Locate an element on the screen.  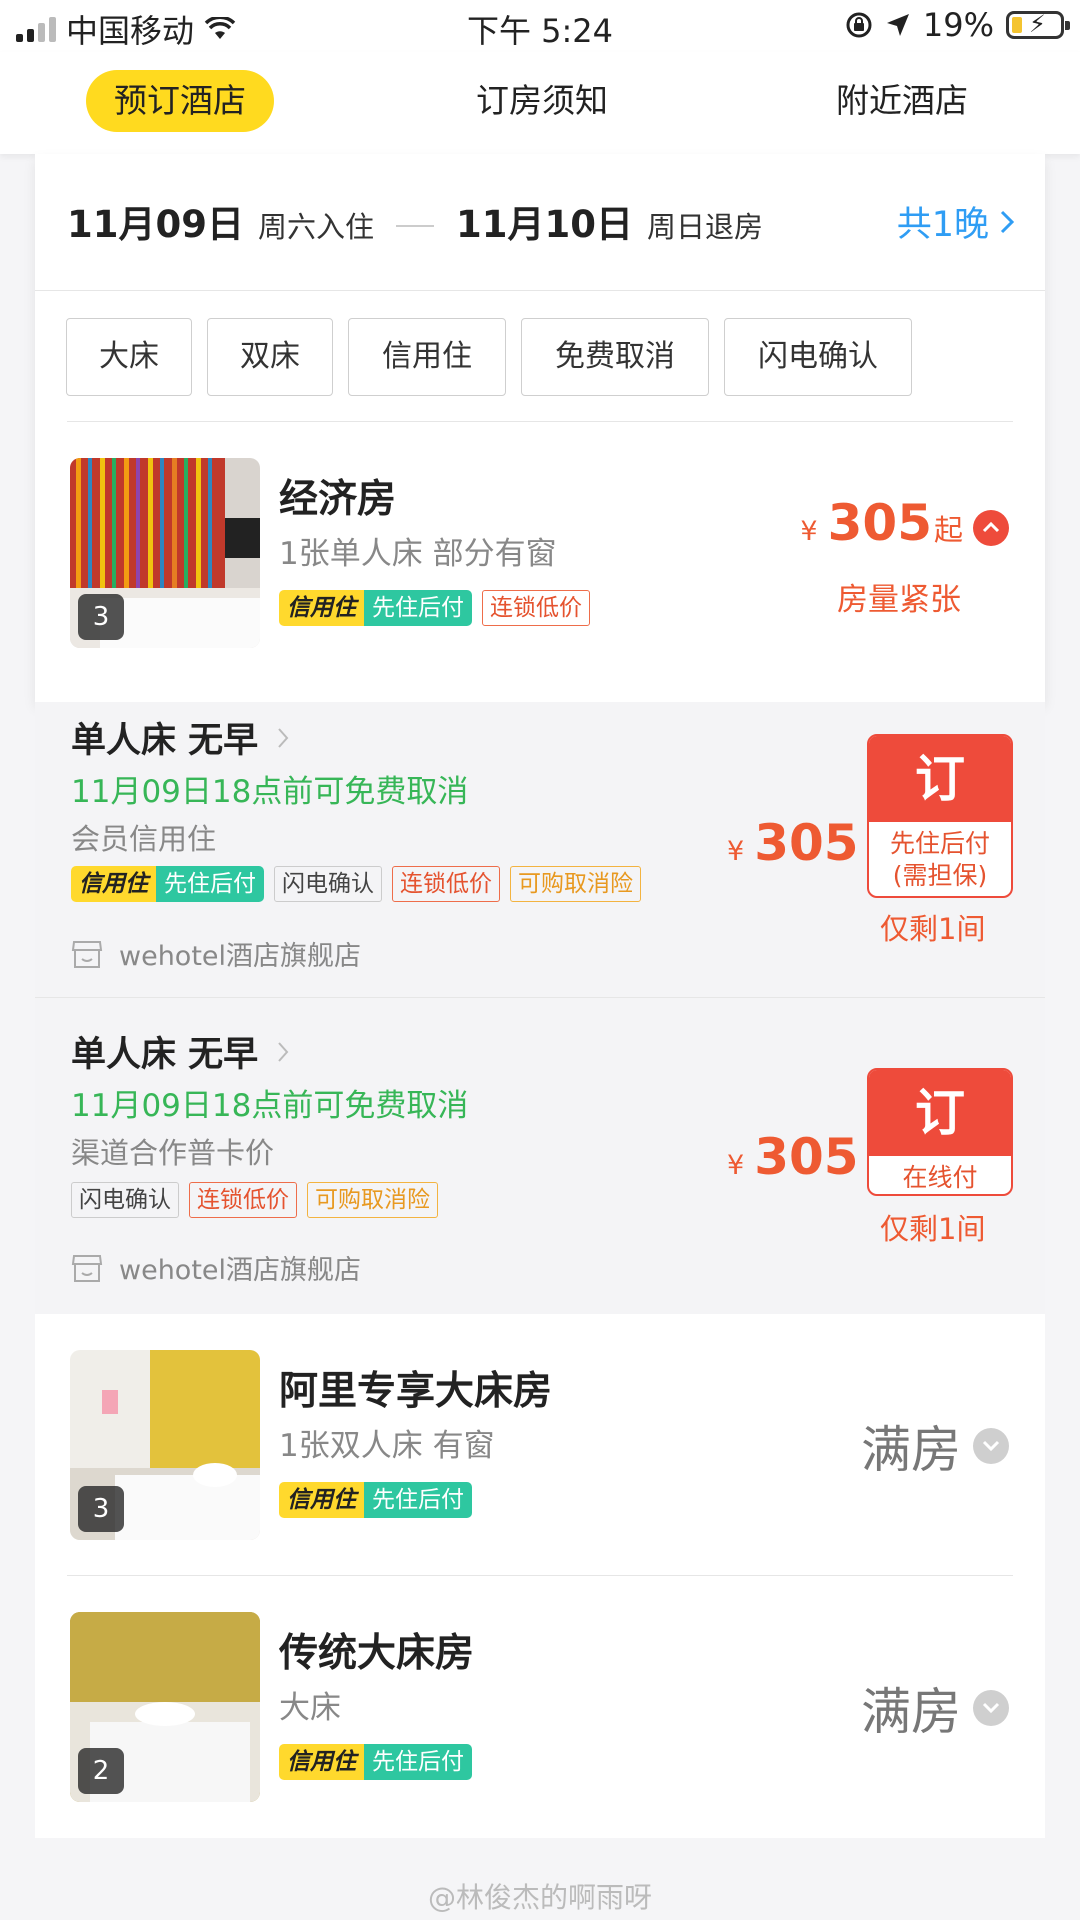
nights-selector: 共1晚 is located at coordinates (956, 221).